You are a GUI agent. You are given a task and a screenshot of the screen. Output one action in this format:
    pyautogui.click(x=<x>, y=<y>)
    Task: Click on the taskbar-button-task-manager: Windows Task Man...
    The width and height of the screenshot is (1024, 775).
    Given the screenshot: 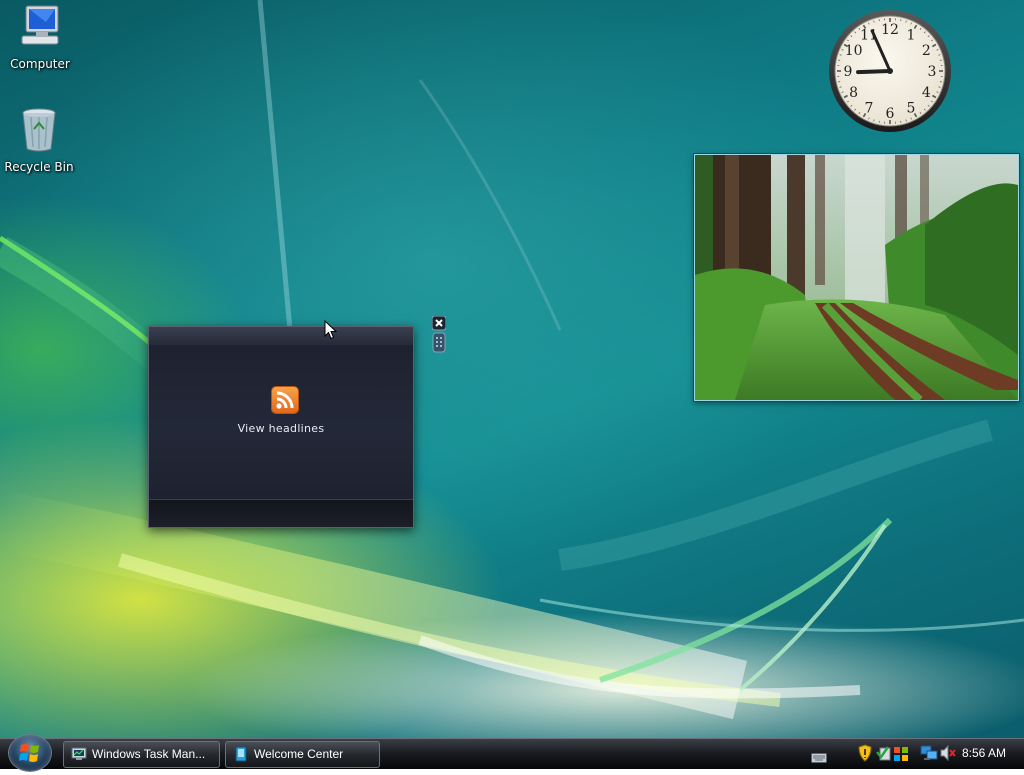 What is the action you would take?
    pyautogui.click(x=141, y=754)
    